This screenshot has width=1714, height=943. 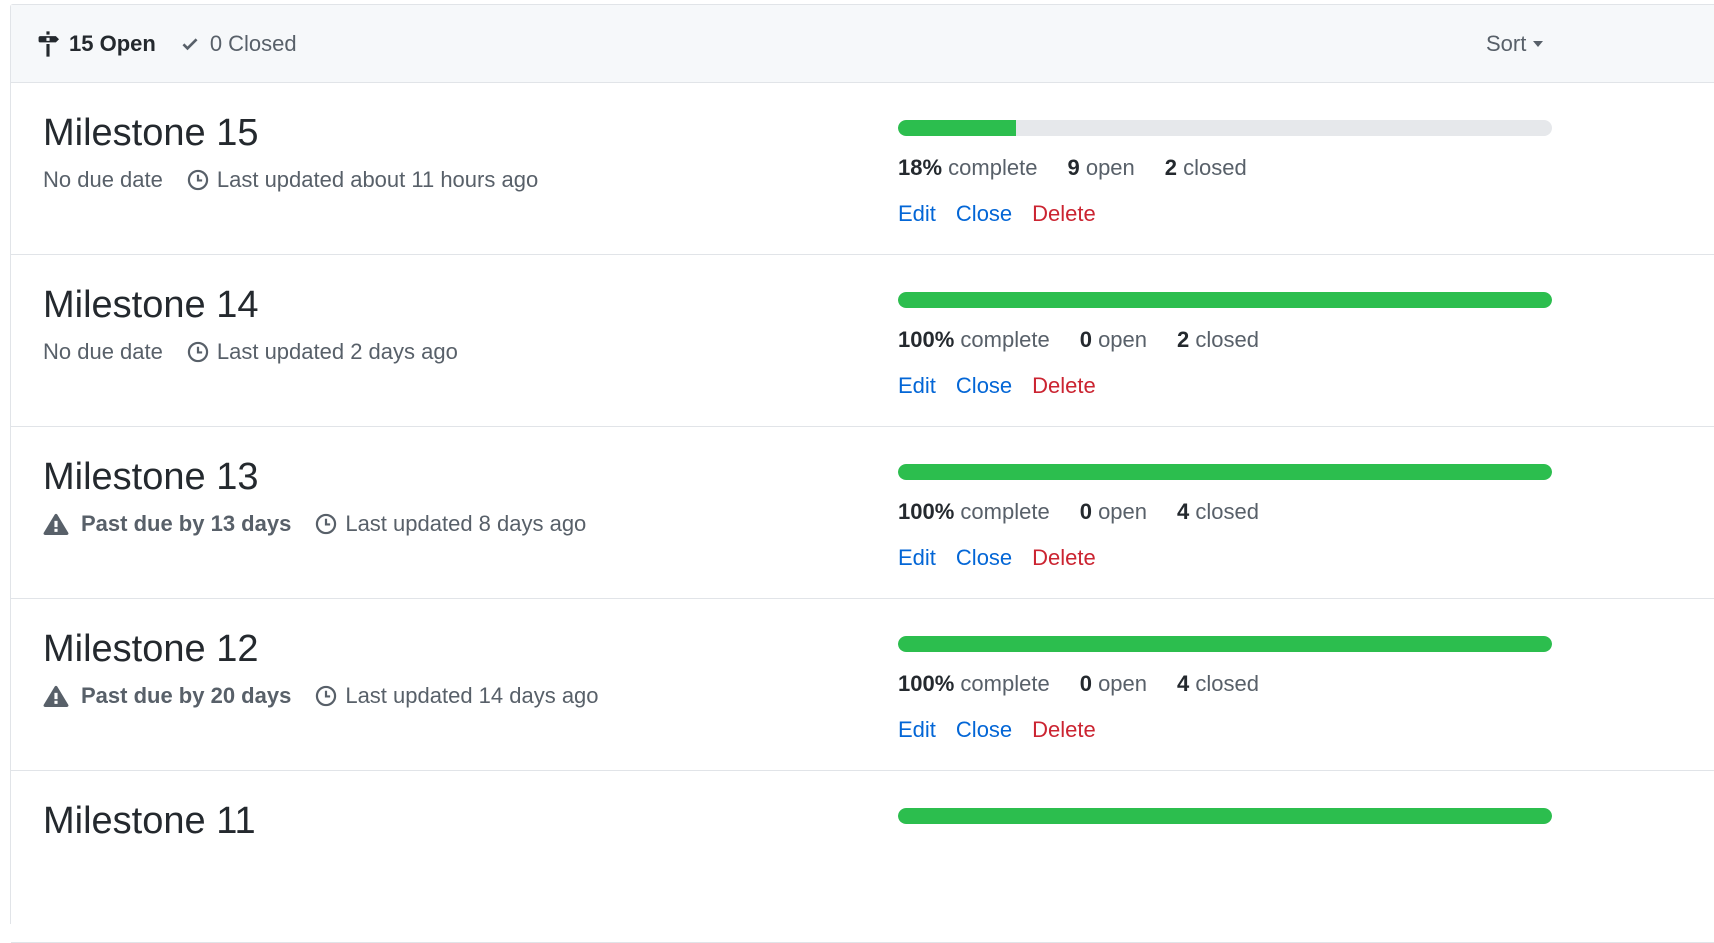 I want to click on milestone-stats: 18% complete 9 open 2 closed, so click(x=1087, y=168).